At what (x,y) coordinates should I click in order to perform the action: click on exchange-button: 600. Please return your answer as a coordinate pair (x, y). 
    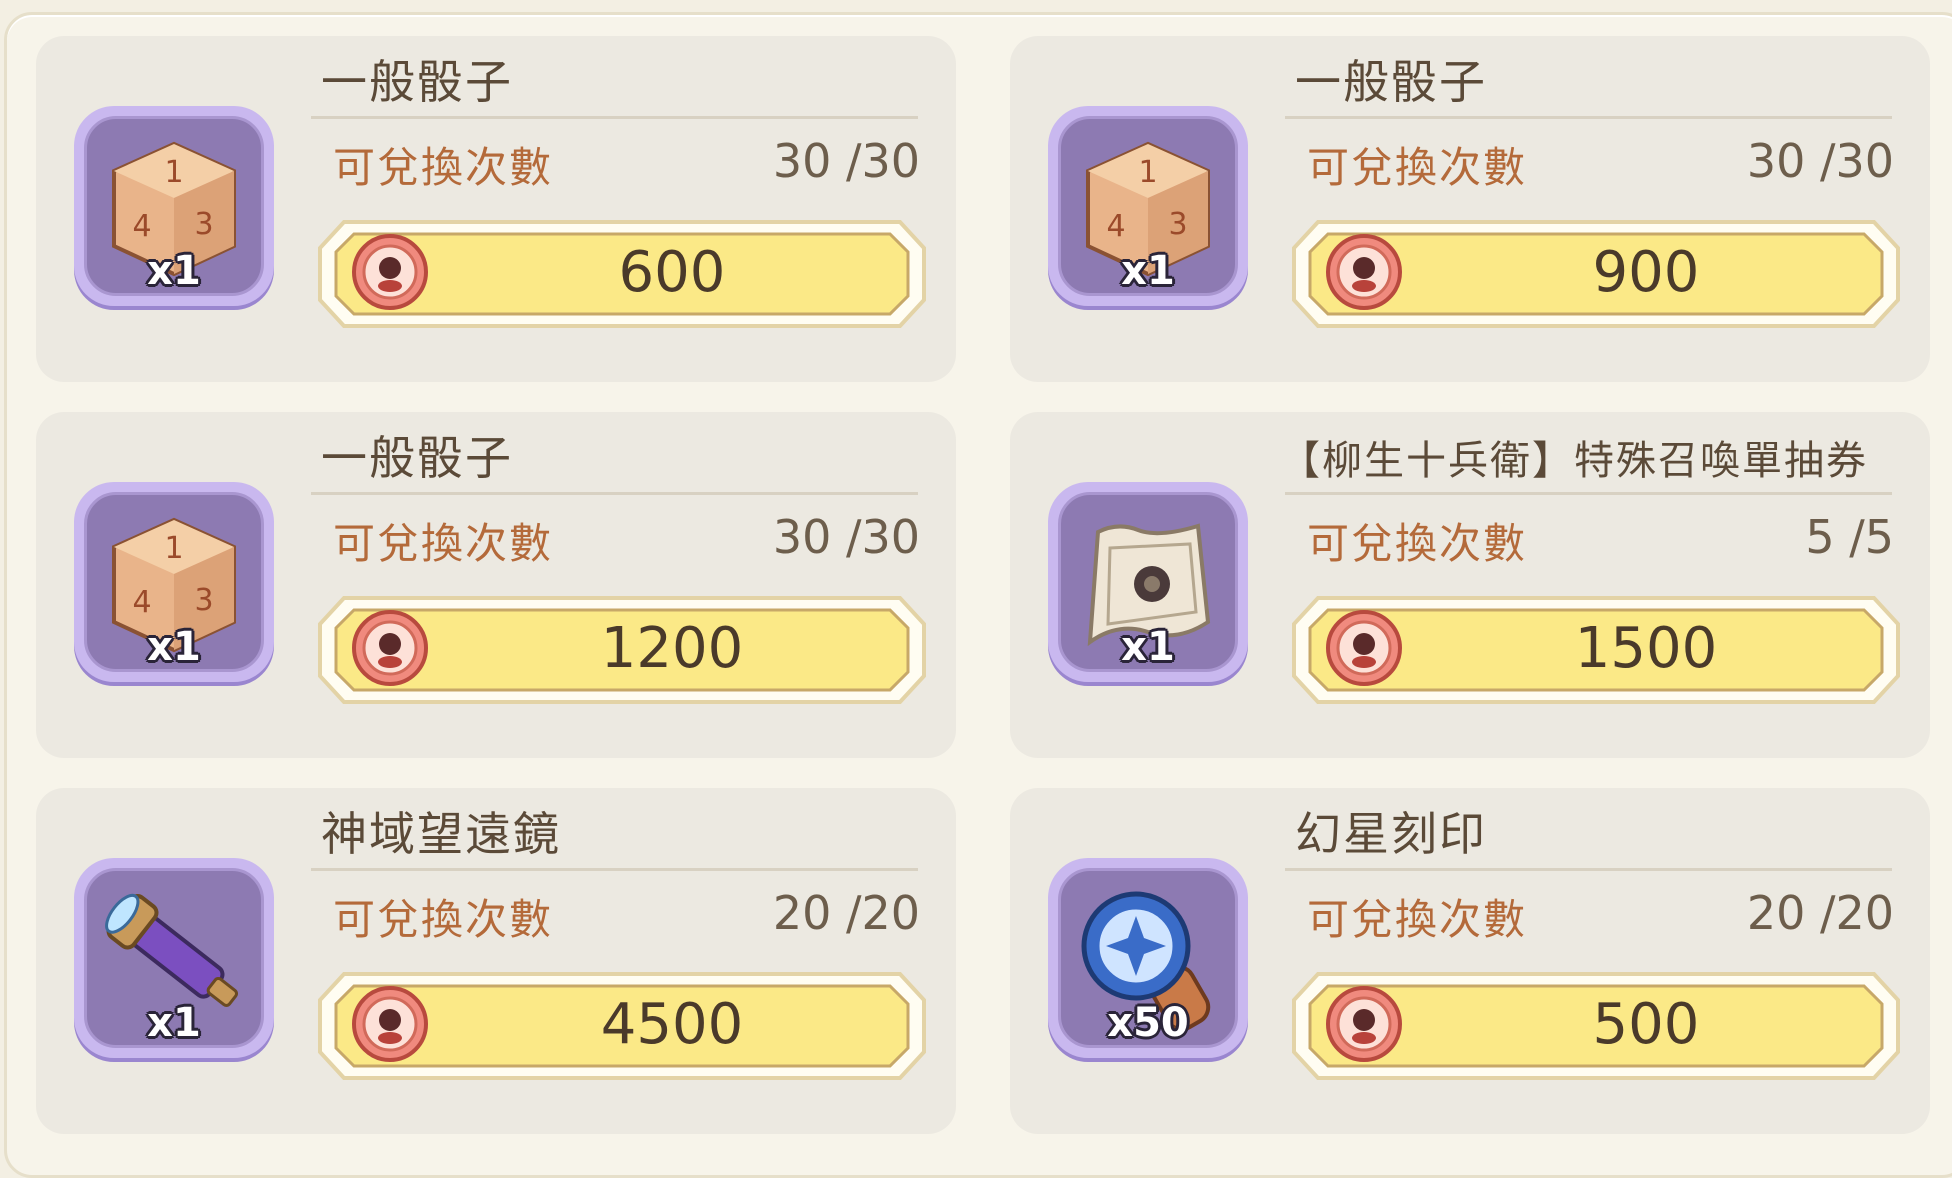
    Looking at the image, I should click on (622, 274).